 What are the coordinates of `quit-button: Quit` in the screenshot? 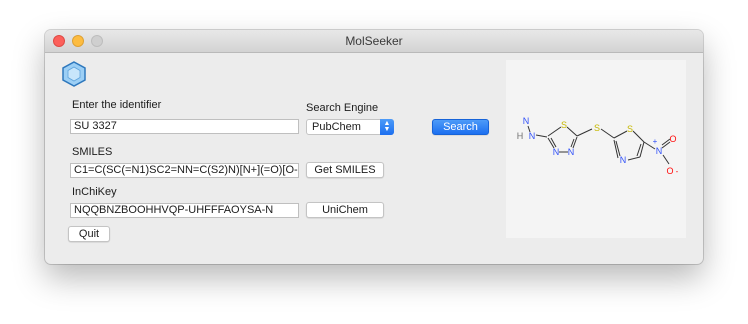 It's located at (89, 234).